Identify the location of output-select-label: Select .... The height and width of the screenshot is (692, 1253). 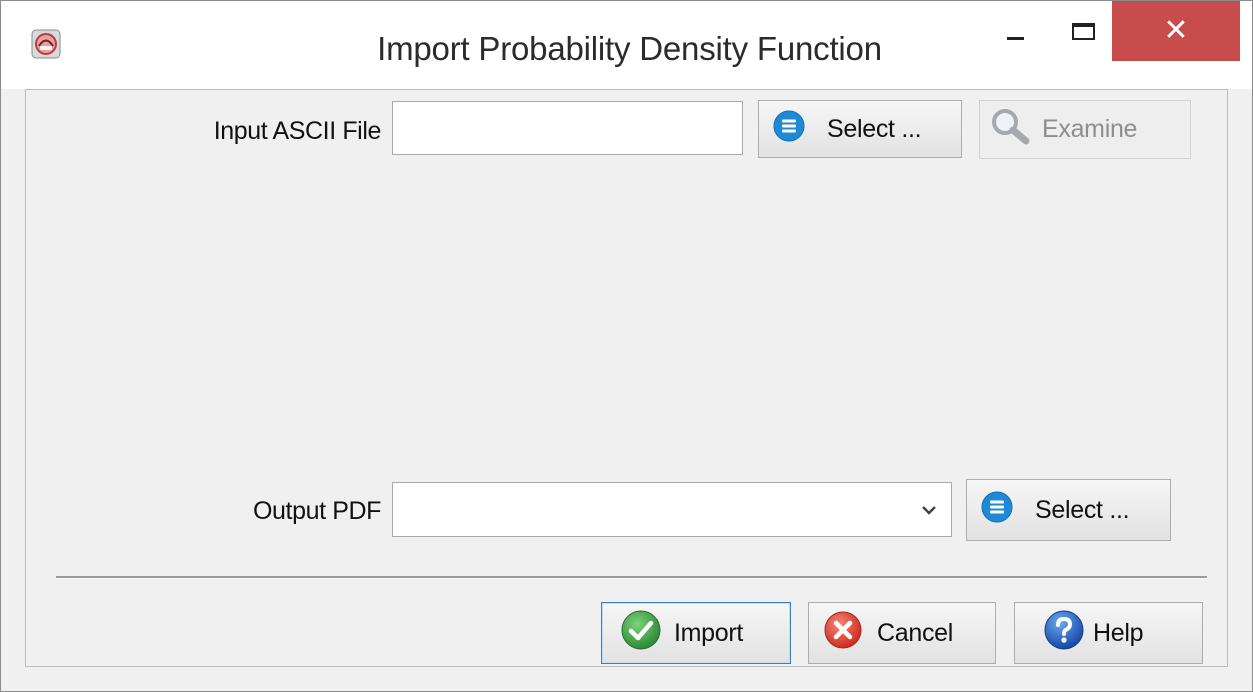
(1082, 509).